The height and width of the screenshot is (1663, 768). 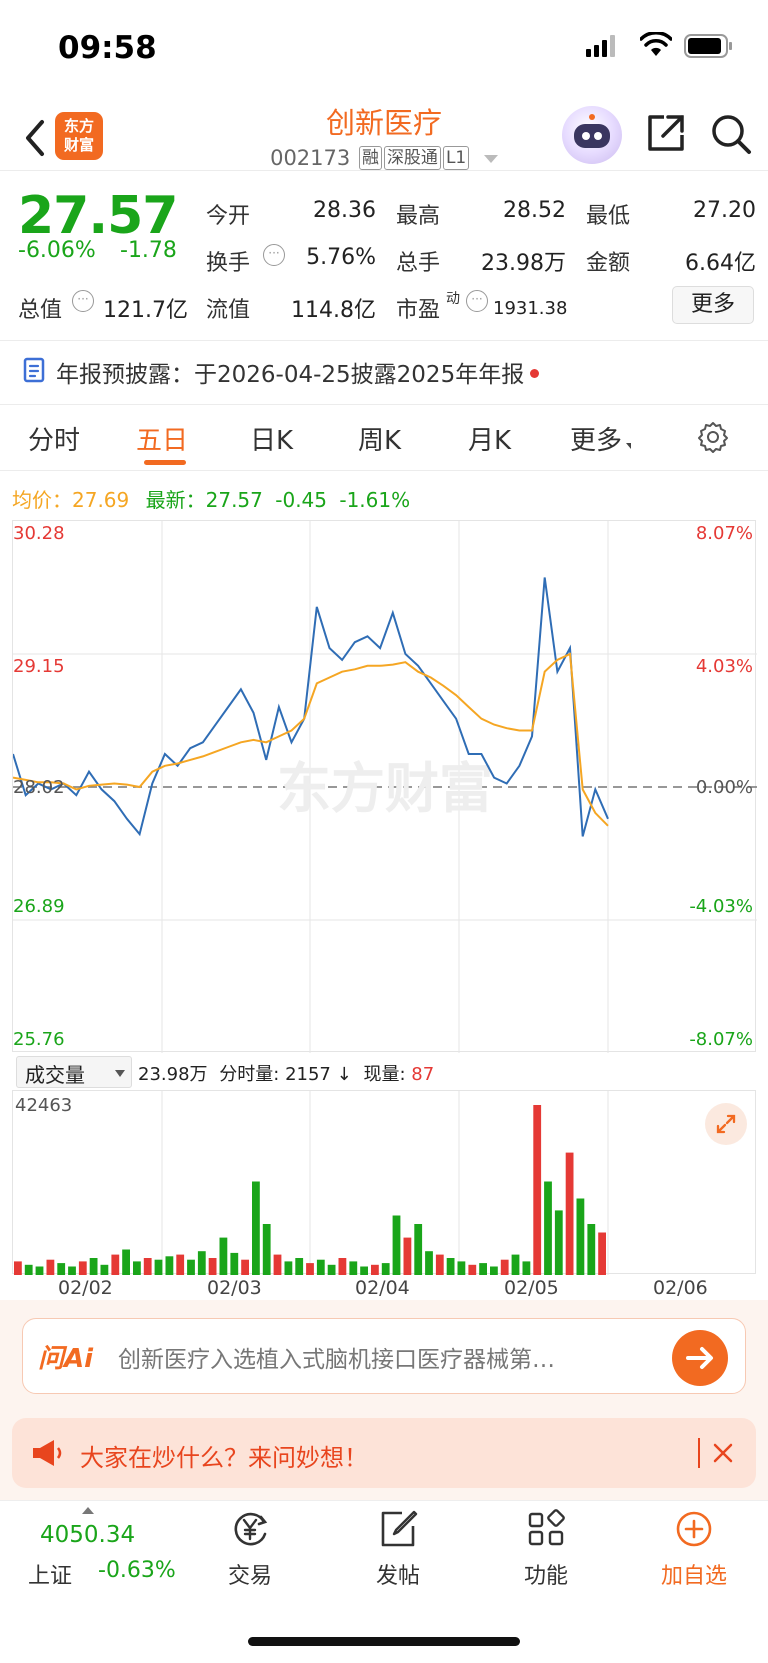 I want to click on y-left-tick-1: 29.15, so click(x=39, y=666).